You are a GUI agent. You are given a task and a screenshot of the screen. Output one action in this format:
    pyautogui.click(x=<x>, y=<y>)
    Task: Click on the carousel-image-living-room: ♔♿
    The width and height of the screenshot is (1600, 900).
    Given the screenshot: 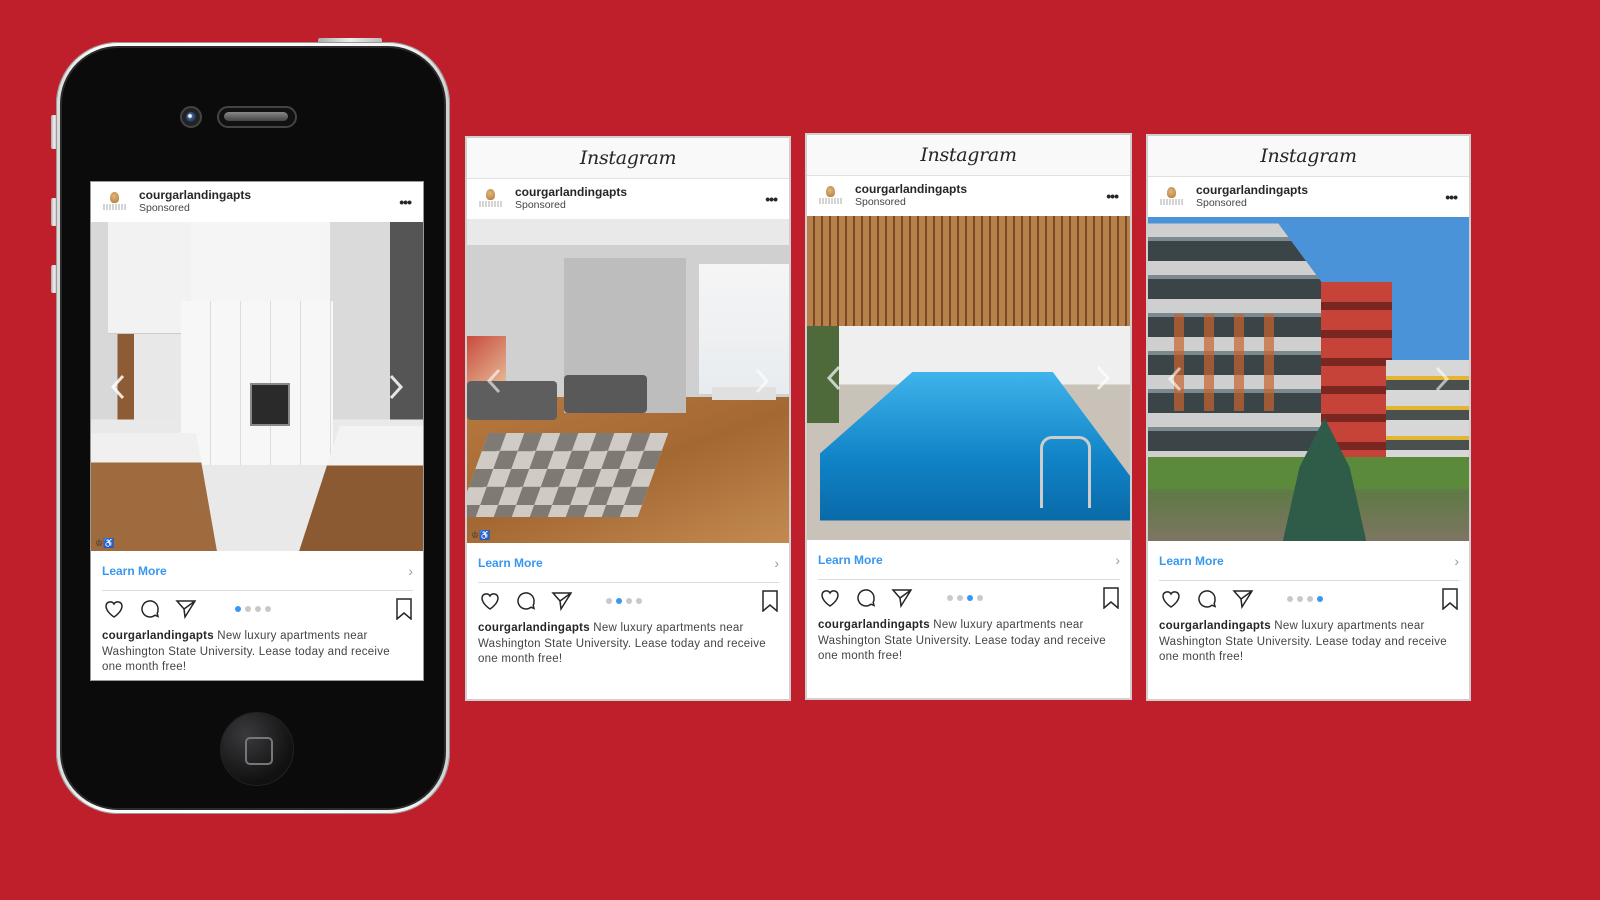 What is the action you would take?
    pyautogui.click(x=628, y=381)
    